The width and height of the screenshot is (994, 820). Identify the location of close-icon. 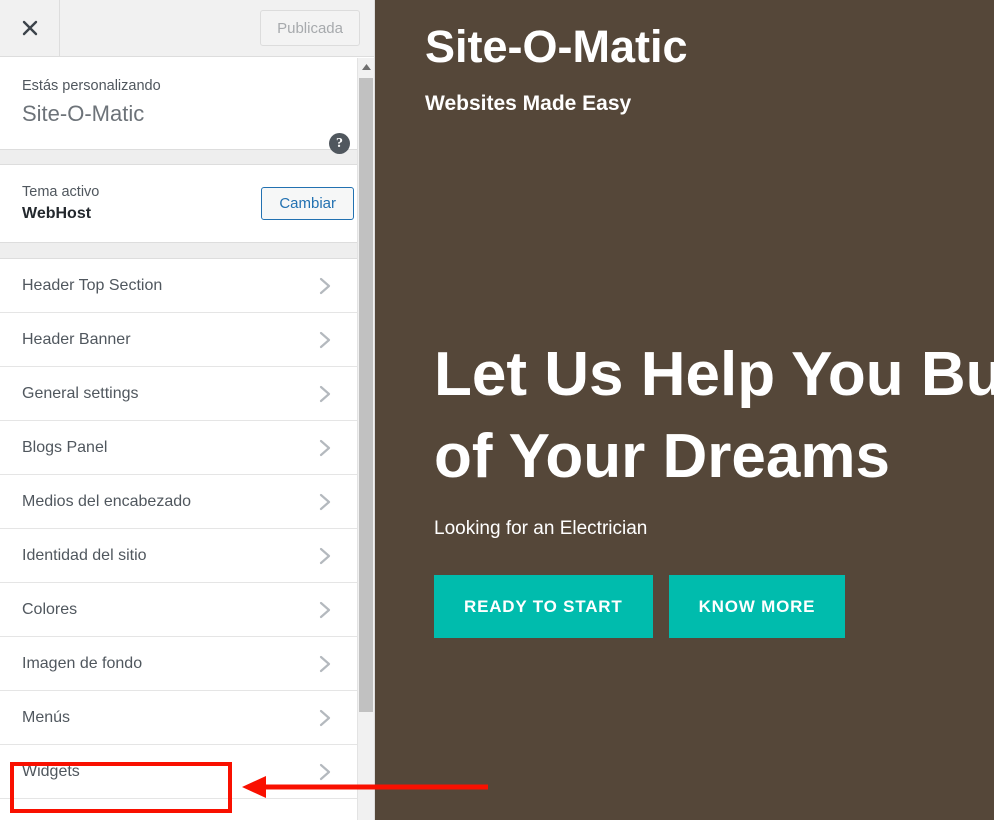
(29, 28).